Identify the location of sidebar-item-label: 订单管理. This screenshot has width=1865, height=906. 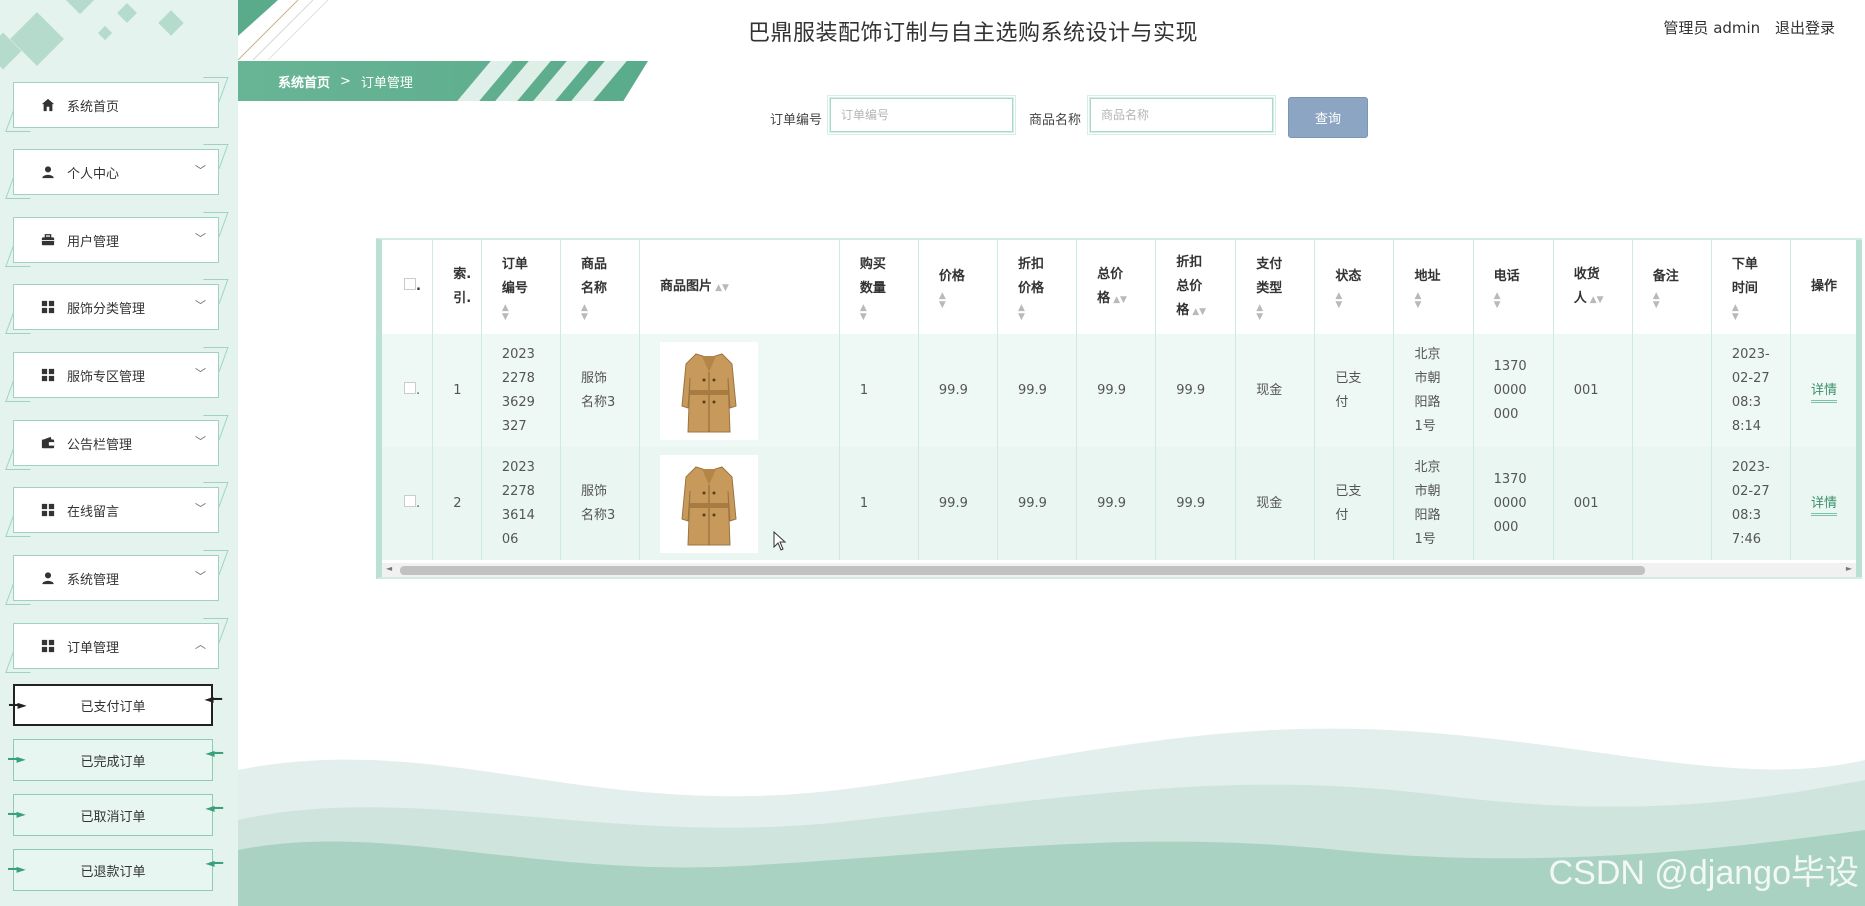
(93, 648).